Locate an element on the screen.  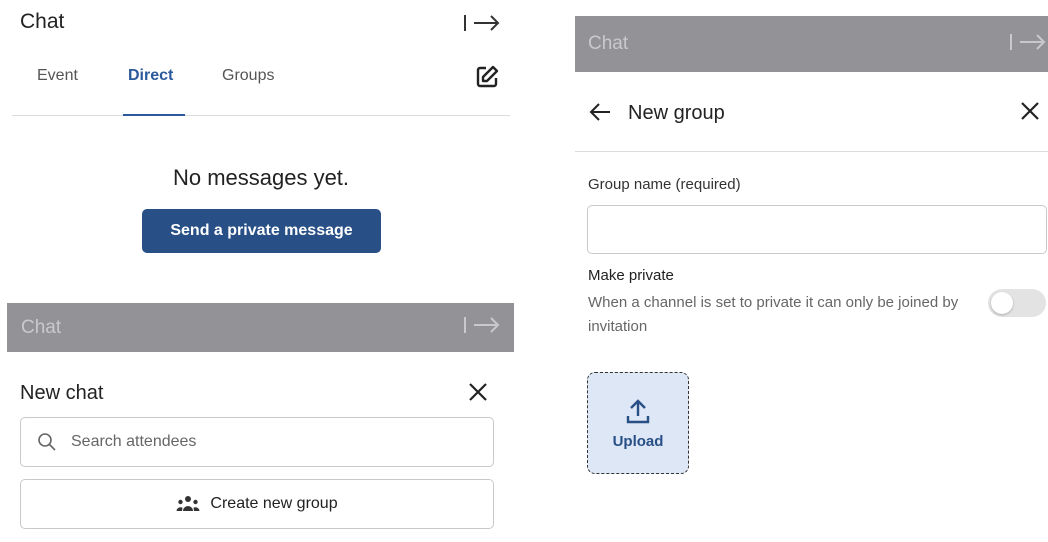
collapse-panel-button is located at coordinates (482, 23).